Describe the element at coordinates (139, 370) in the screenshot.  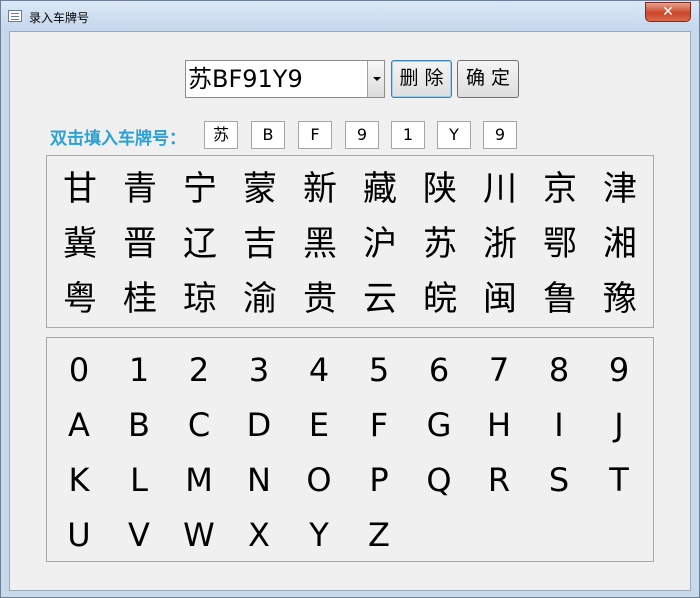
I see `alnum-key: 1` at that location.